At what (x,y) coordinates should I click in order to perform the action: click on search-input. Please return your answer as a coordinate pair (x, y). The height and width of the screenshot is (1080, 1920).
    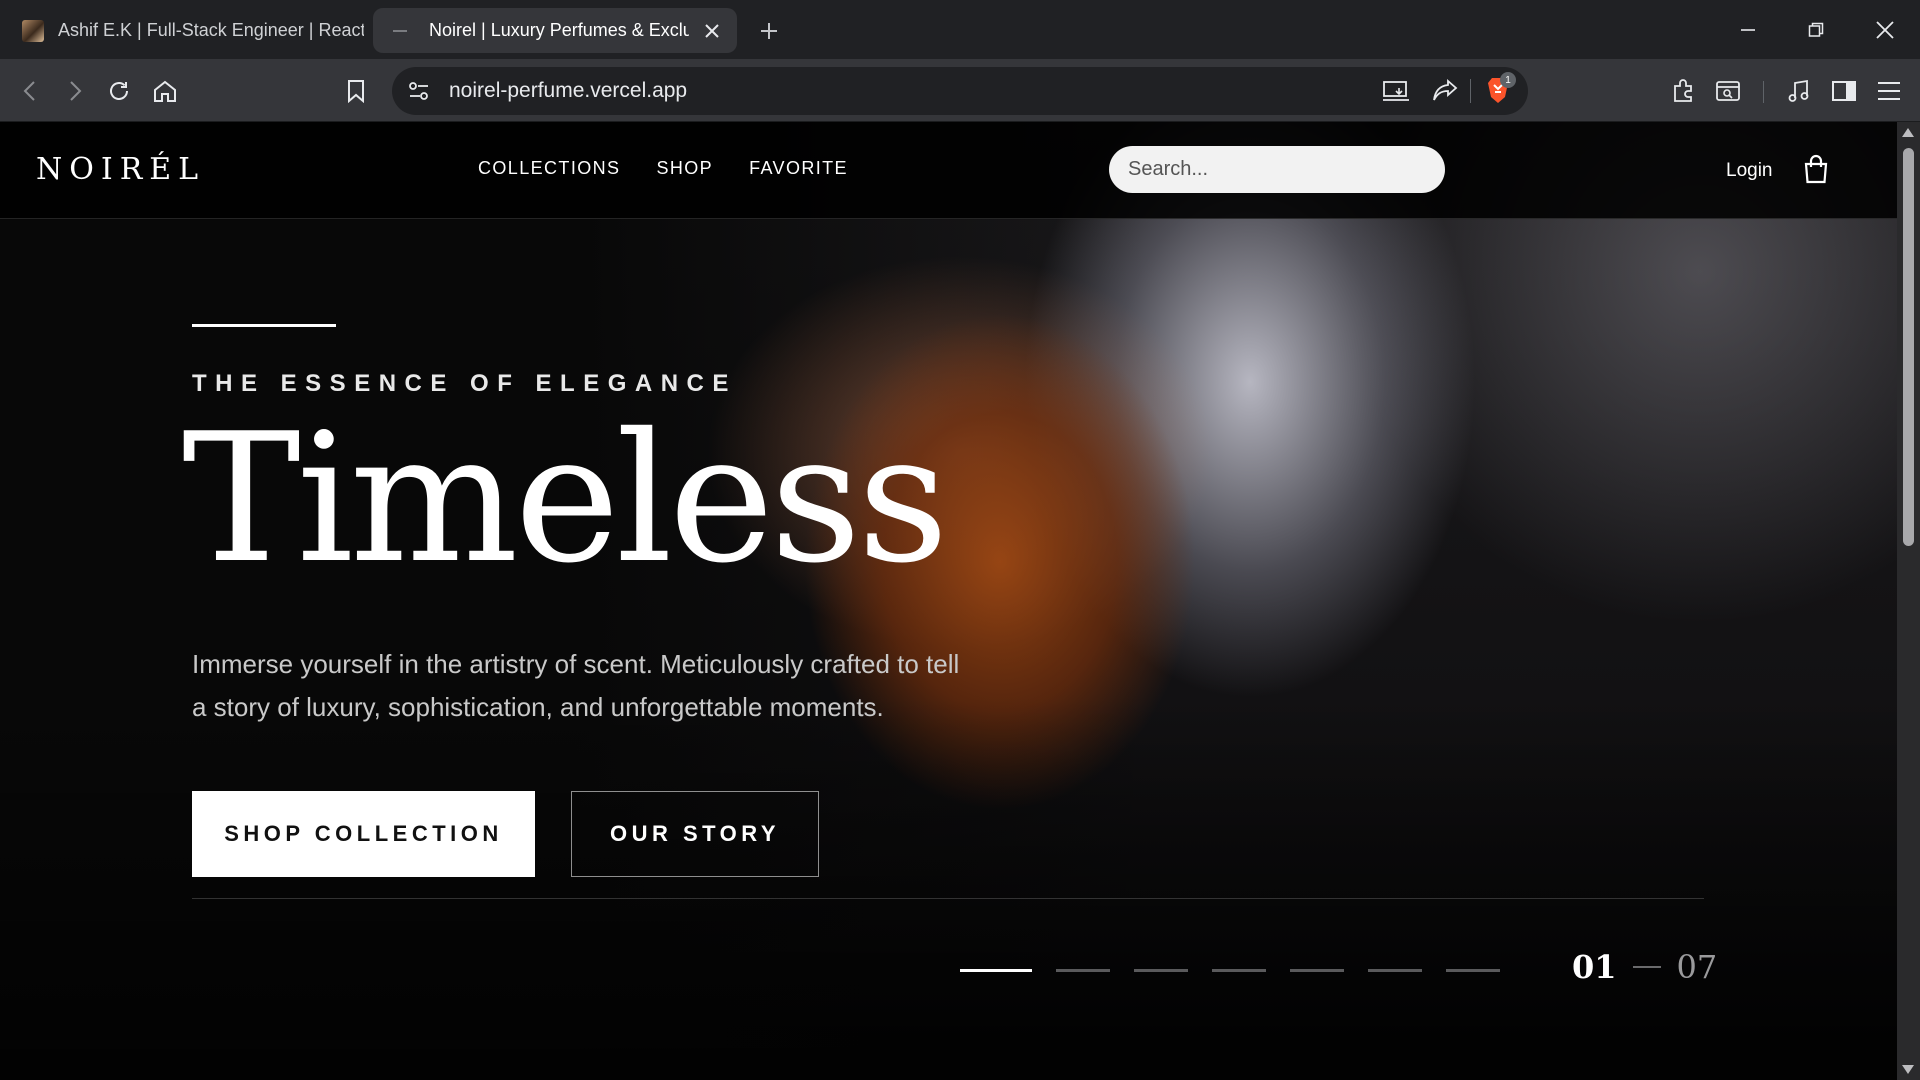
    Looking at the image, I should click on (1277, 169).